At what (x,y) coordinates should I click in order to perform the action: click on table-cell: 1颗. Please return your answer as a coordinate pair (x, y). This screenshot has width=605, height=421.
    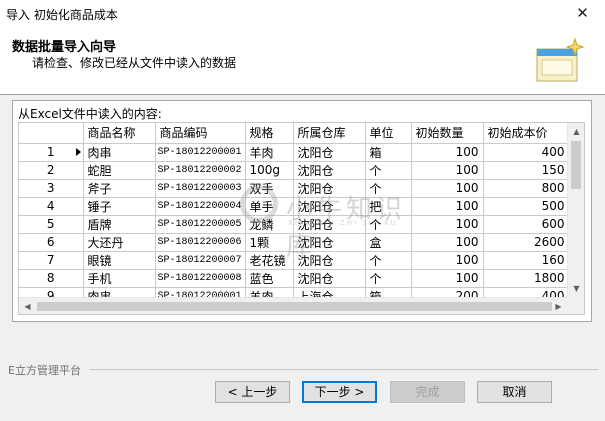
    Looking at the image, I should click on (269, 242).